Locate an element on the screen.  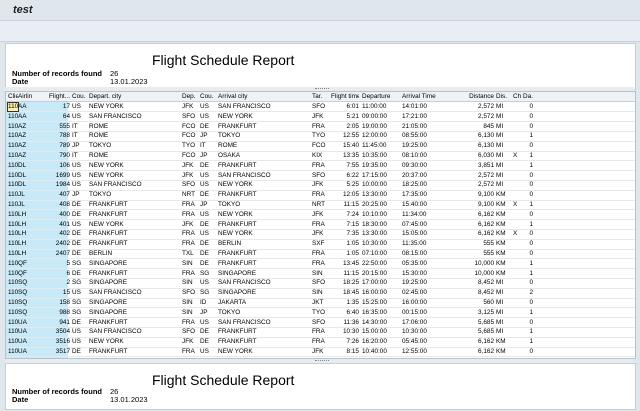
cell-flight-time: 5:25 is located at coordinates (345, 185).